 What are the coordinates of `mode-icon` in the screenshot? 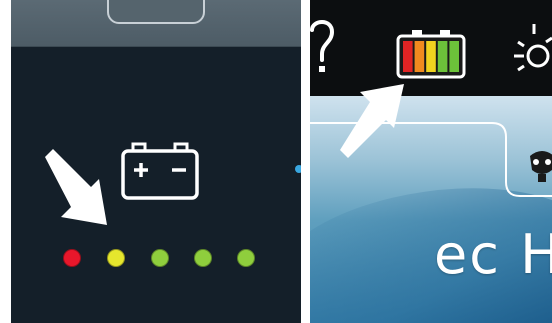 It's located at (537, 163).